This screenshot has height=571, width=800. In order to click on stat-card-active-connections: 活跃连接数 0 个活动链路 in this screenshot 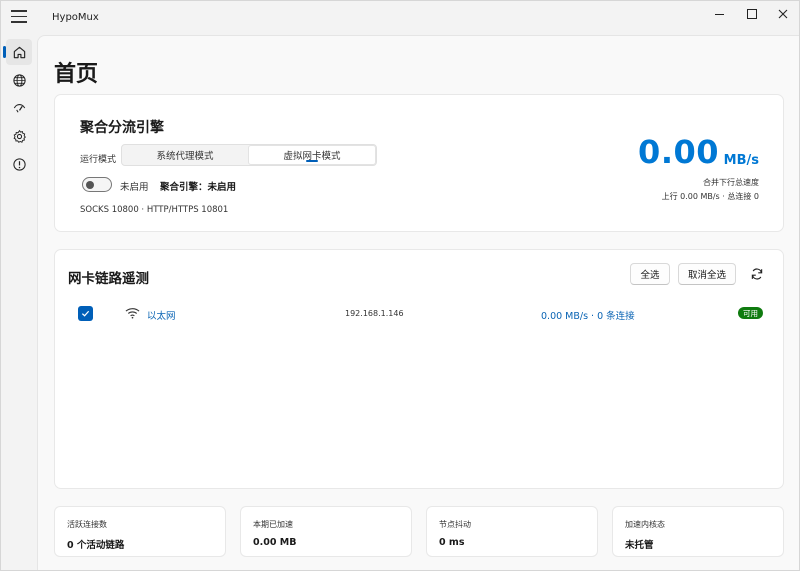, I will do `click(140, 531)`.